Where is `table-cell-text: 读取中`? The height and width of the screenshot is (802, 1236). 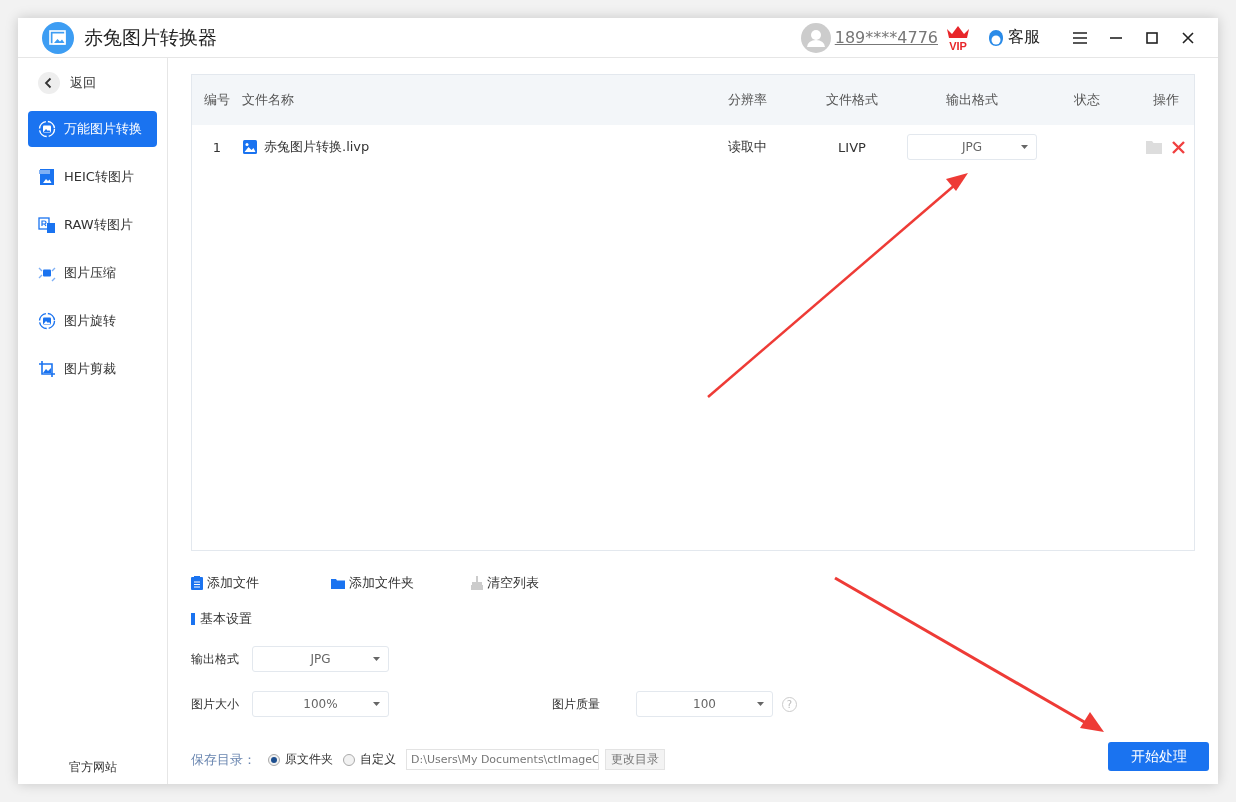 table-cell-text: 读取中 is located at coordinates (747, 147).